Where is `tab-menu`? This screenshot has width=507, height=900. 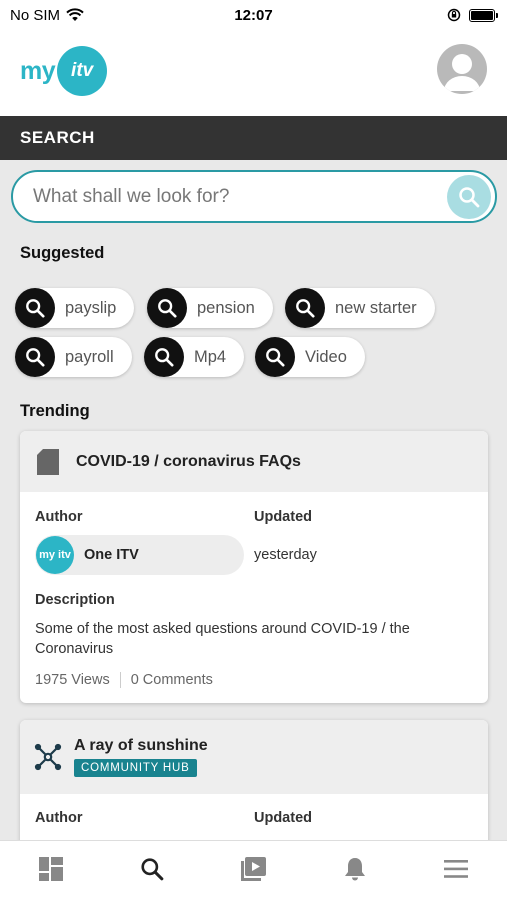
tab-menu is located at coordinates (456, 869).